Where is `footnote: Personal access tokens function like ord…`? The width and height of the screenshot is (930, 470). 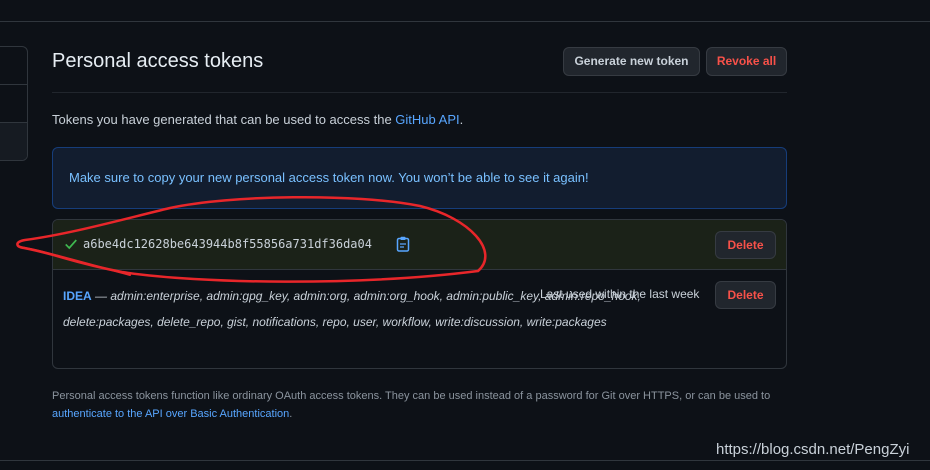
footnote: Personal access tokens function like ord… is located at coordinates (422, 405).